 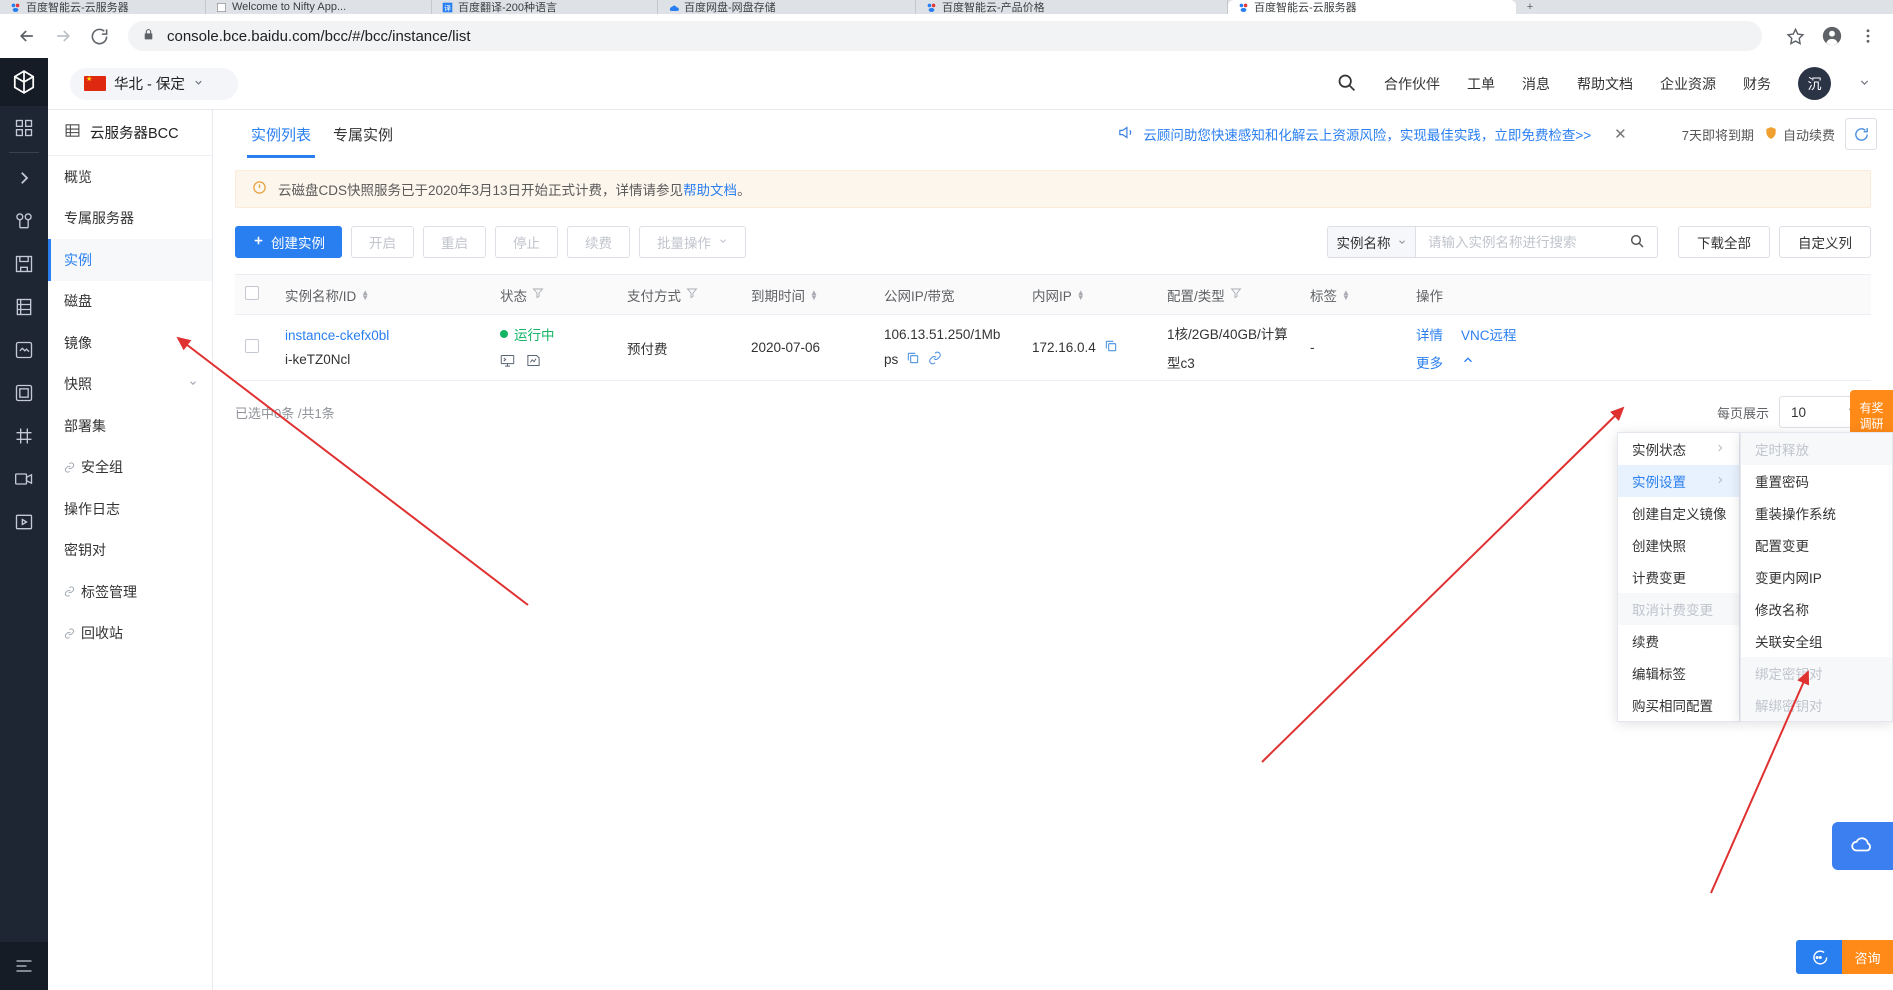 What do you see at coordinates (1678, 545) in the screenshot?
I see `menu-item-create-snapshot: 创建快照` at bounding box center [1678, 545].